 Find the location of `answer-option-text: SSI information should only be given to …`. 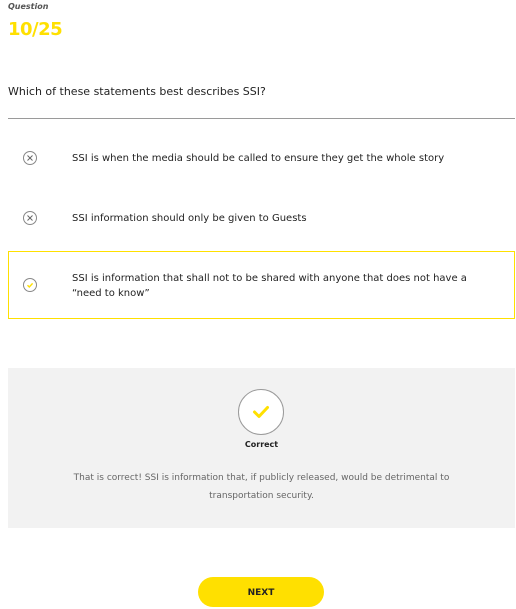

answer-option-text: SSI information should only be given to … is located at coordinates (189, 218).